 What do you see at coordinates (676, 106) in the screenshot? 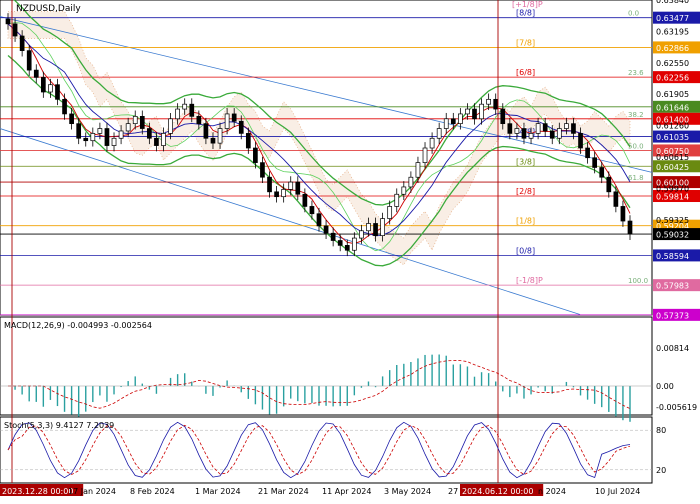
I see `price-level-label: 0.61646` at bounding box center [676, 106].